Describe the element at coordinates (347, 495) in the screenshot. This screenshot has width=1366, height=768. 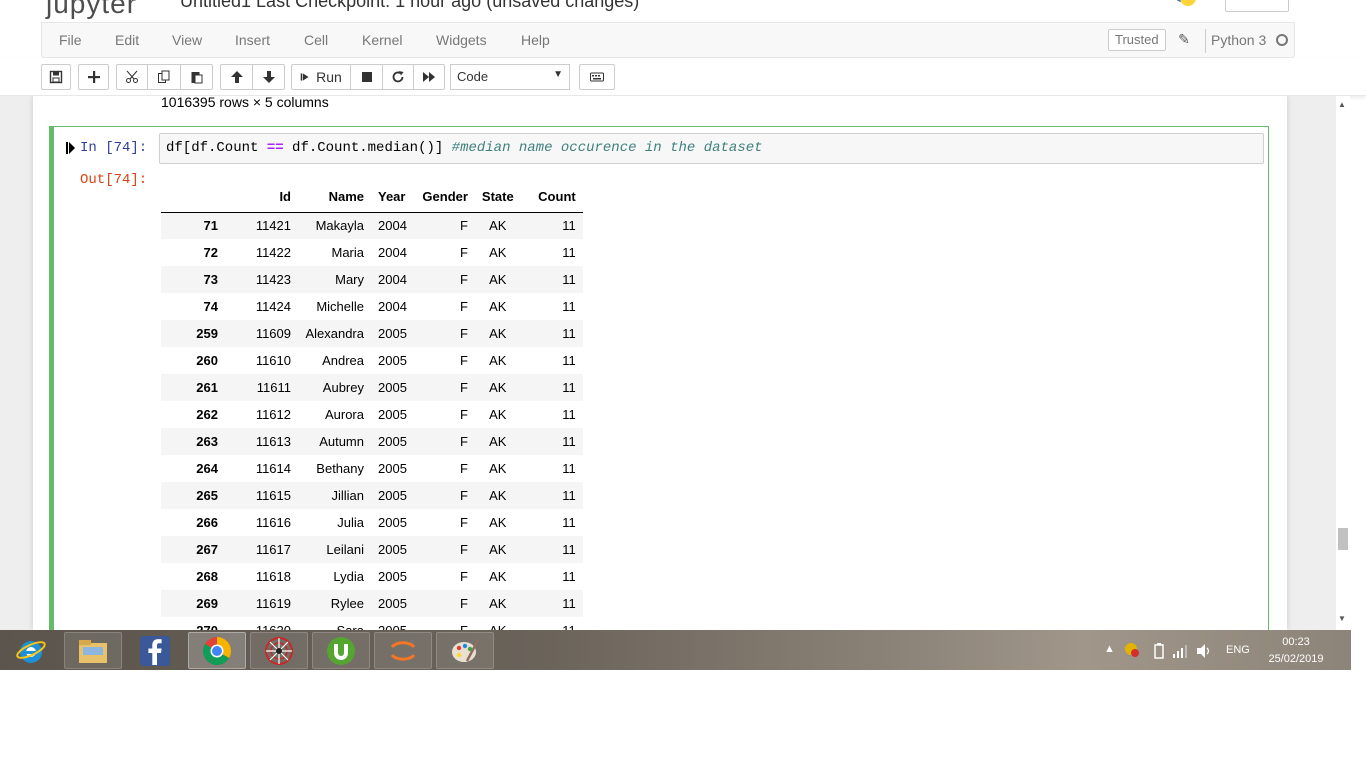
I see `cell-name: Jillian` at that location.